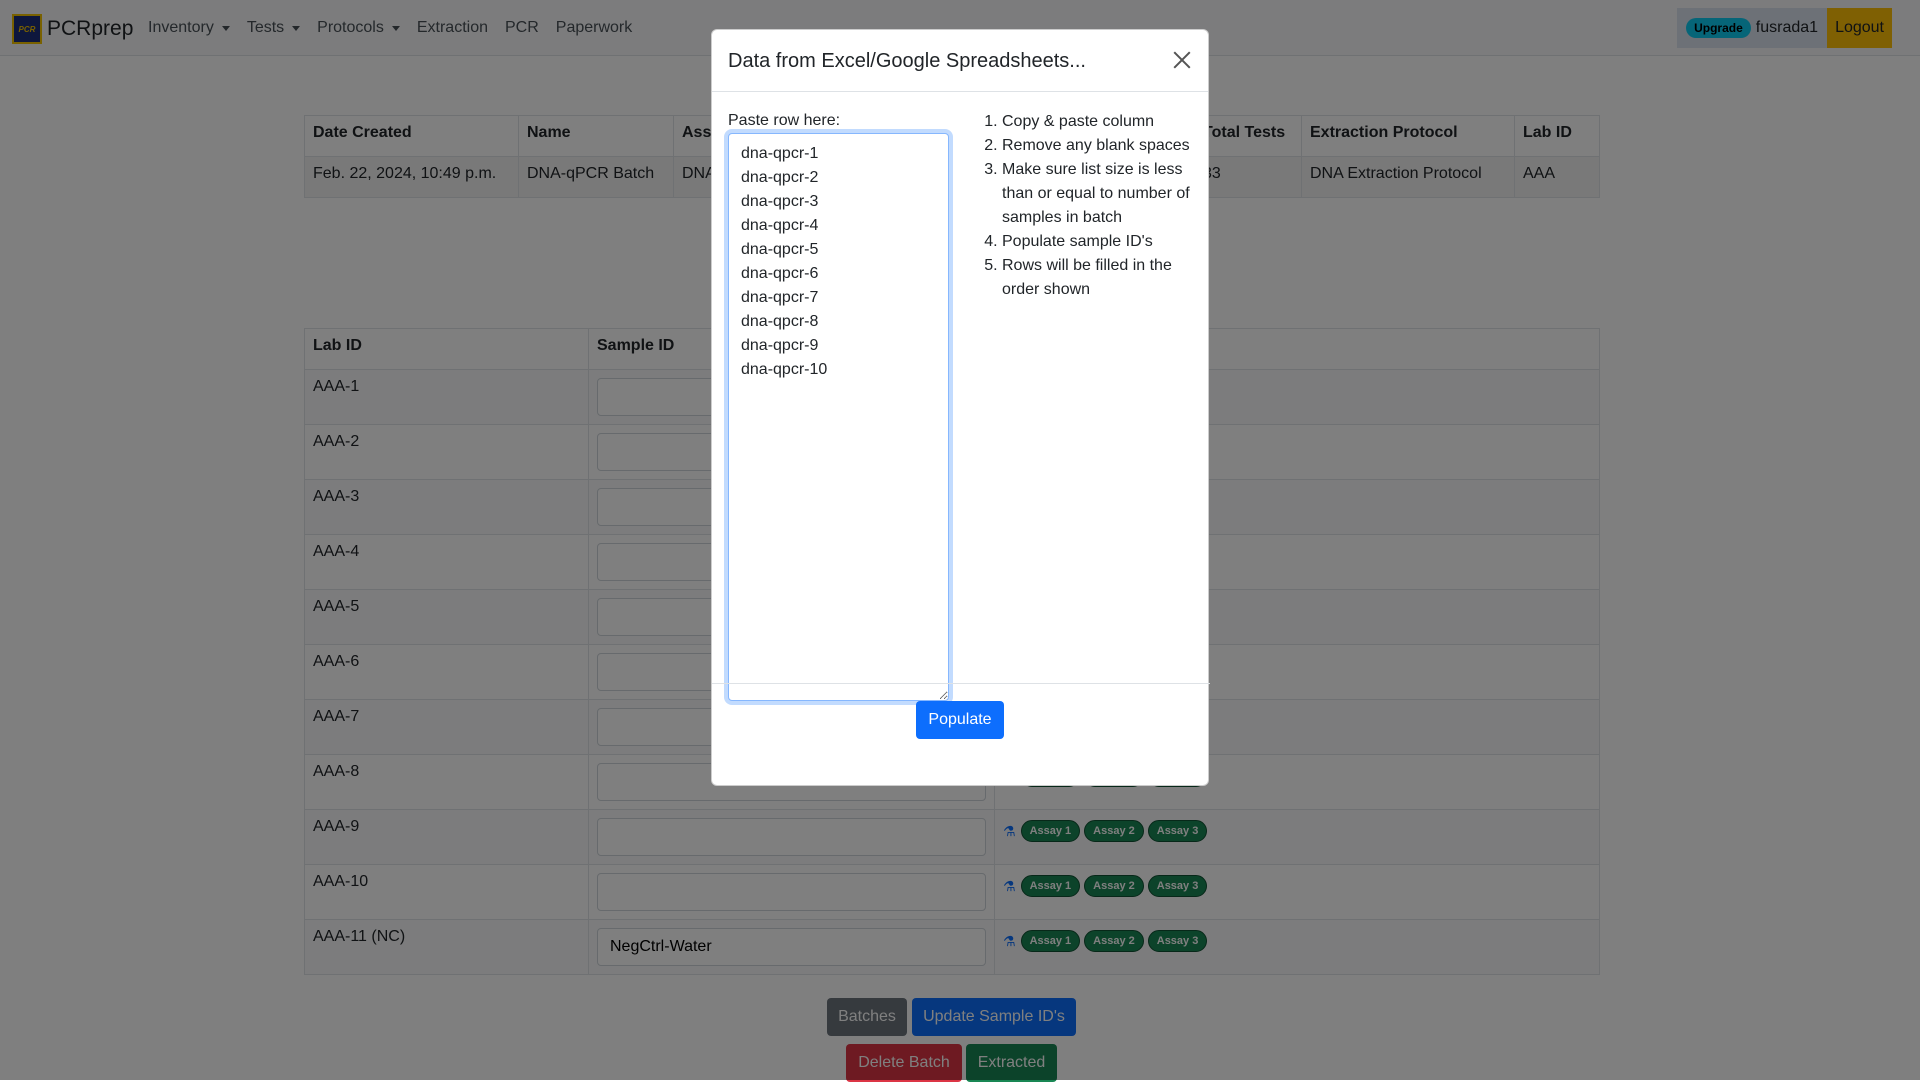 This screenshot has width=1920, height=1082. Describe the element at coordinates (1182, 60) in the screenshot. I see `close-icon` at that location.